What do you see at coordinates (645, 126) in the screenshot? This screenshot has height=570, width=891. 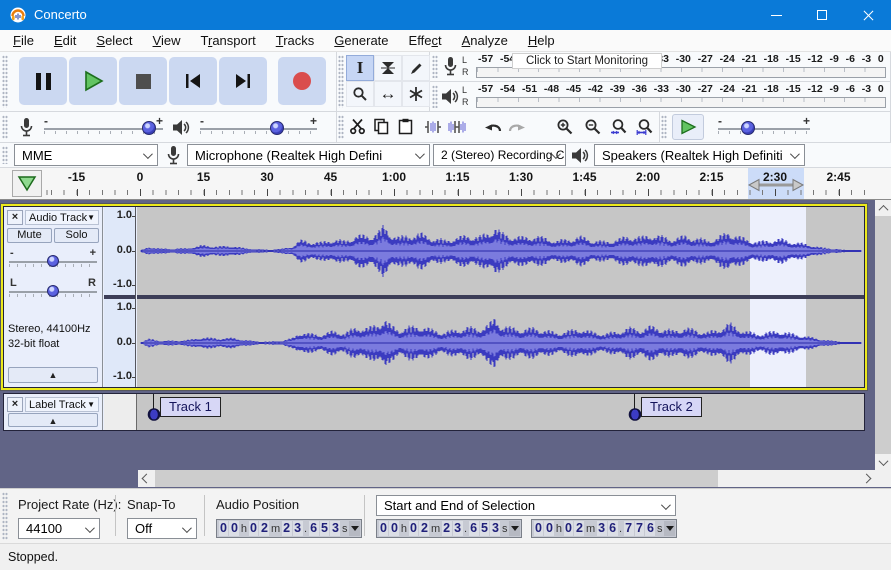 I see `fit-project-button` at bounding box center [645, 126].